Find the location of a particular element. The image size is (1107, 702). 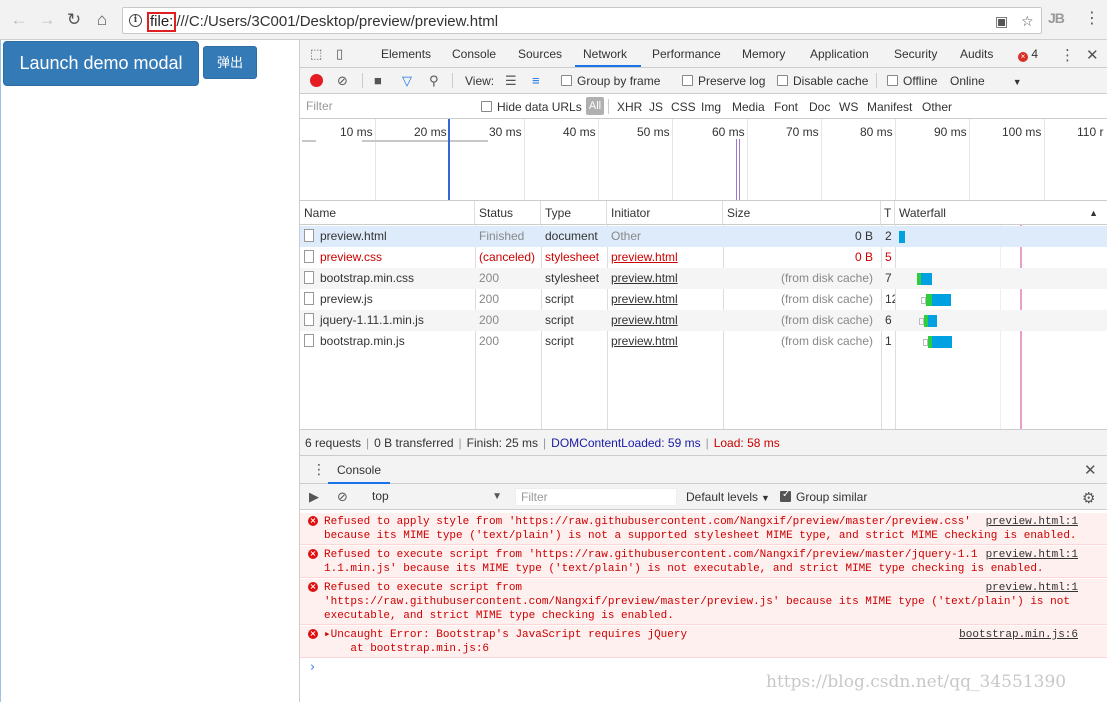

grid-line is located at coordinates (375, 159).